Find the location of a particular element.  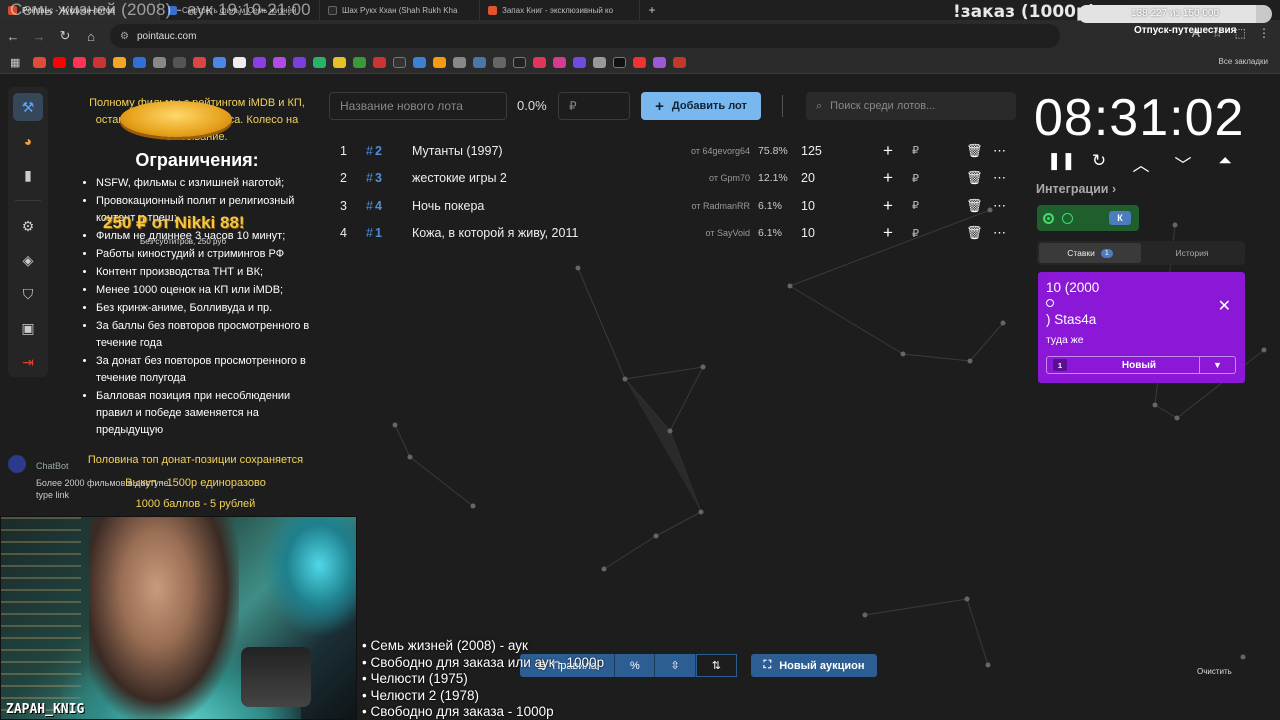

double-chevron-up-icon: ⏶ is located at coordinates (1225, 163).